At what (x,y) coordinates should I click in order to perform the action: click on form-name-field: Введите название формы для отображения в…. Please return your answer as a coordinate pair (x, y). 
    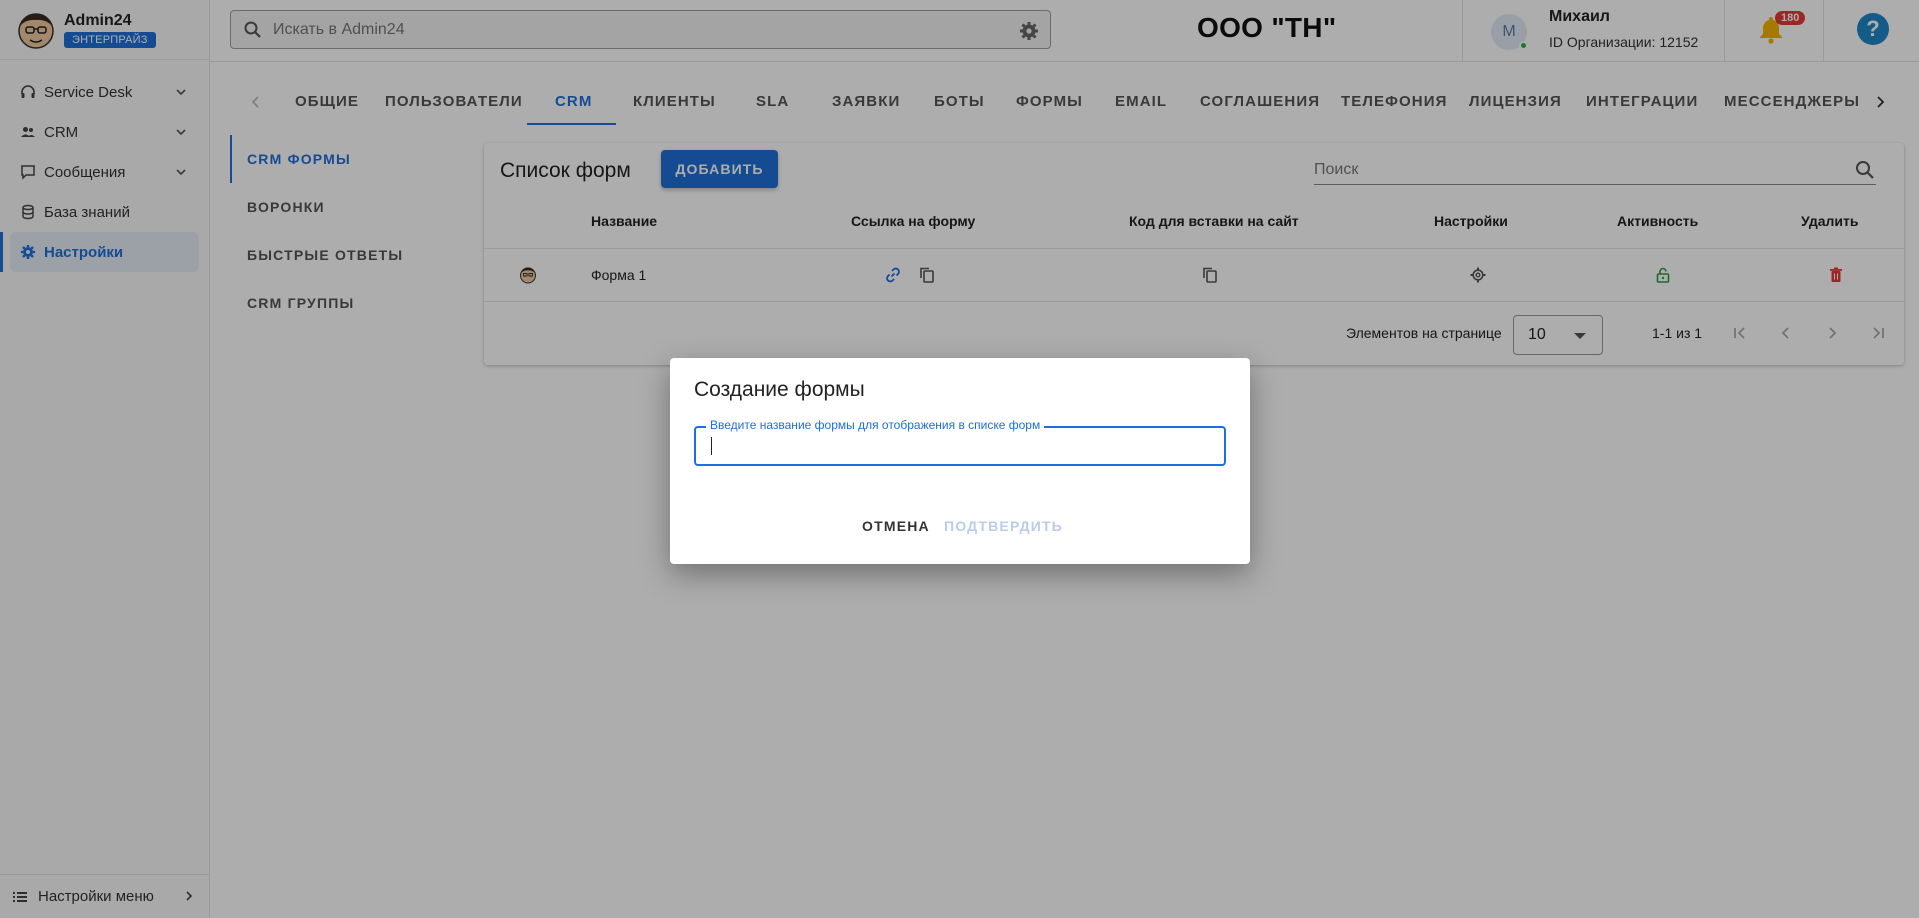
    Looking at the image, I should click on (960, 442).